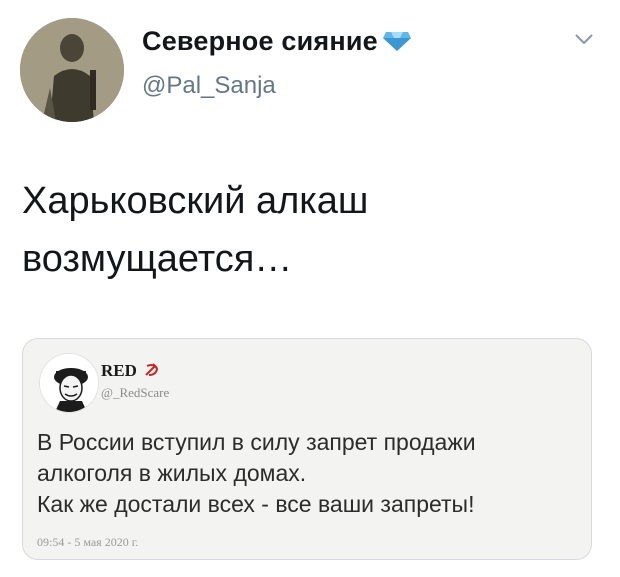 Image resolution: width=620 pixels, height=577 pixels. Describe the element at coordinates (119, 370) in the screenshot. I see `quoted-author-name-text: RED` at that location.